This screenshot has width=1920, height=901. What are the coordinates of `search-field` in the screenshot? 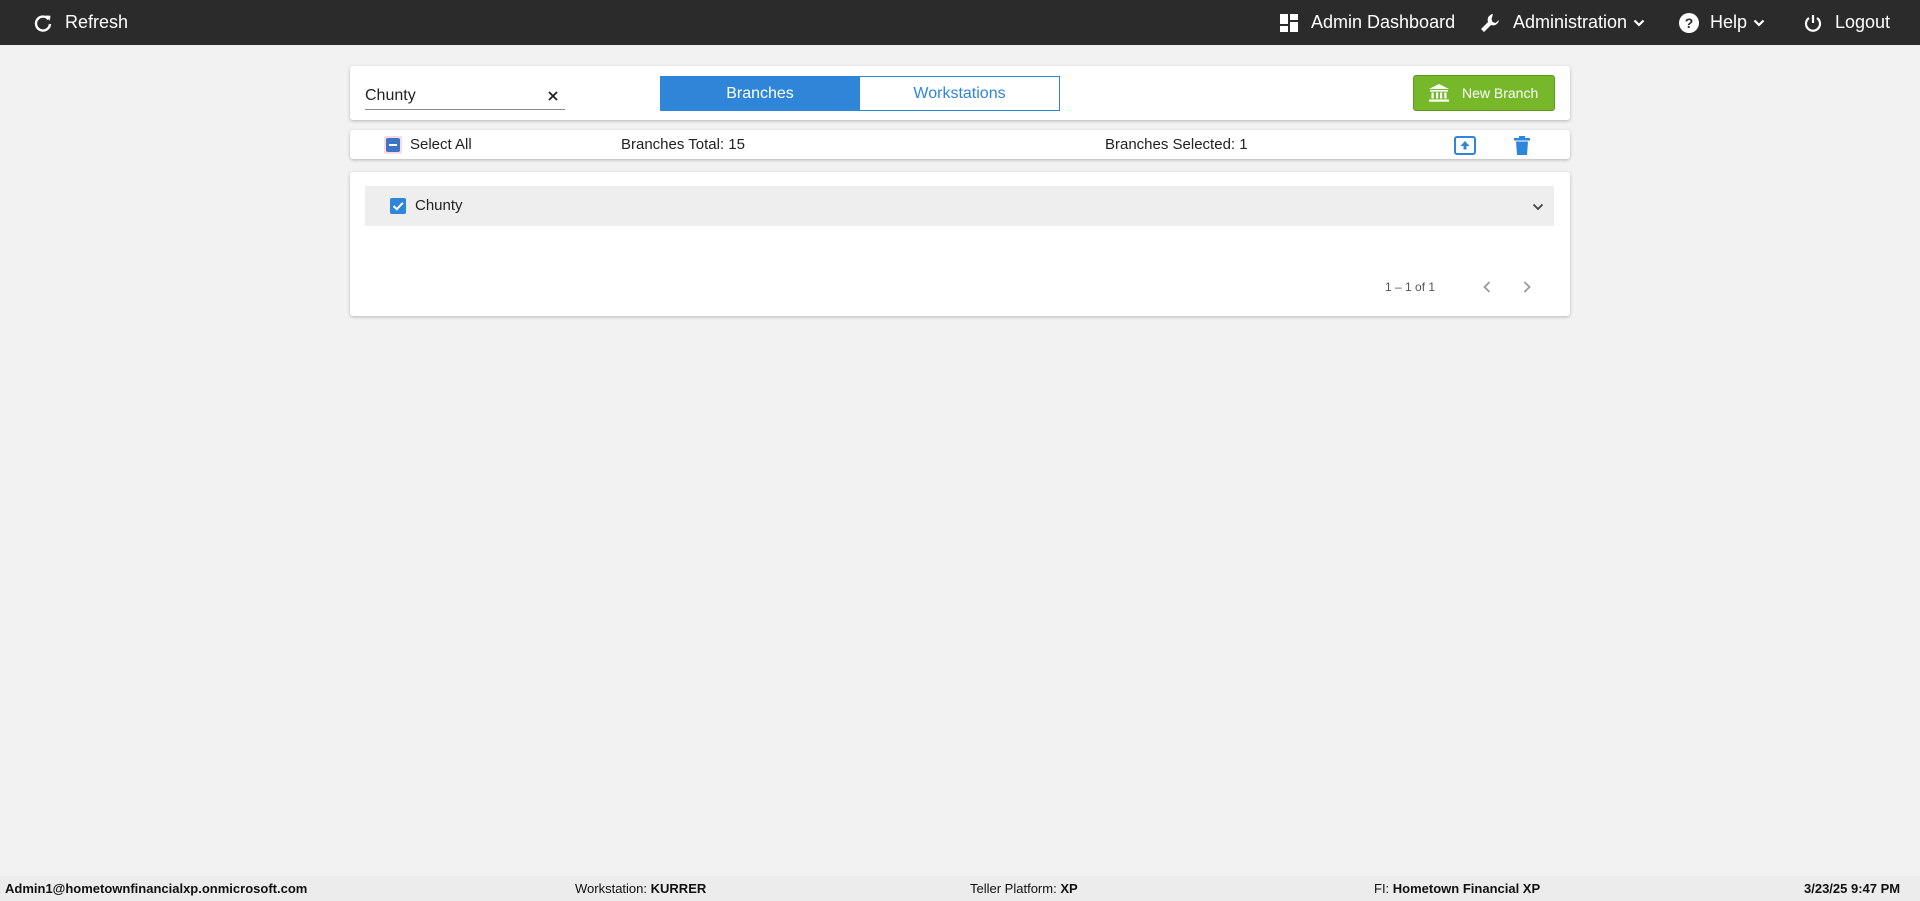 It's located at (465, 97).